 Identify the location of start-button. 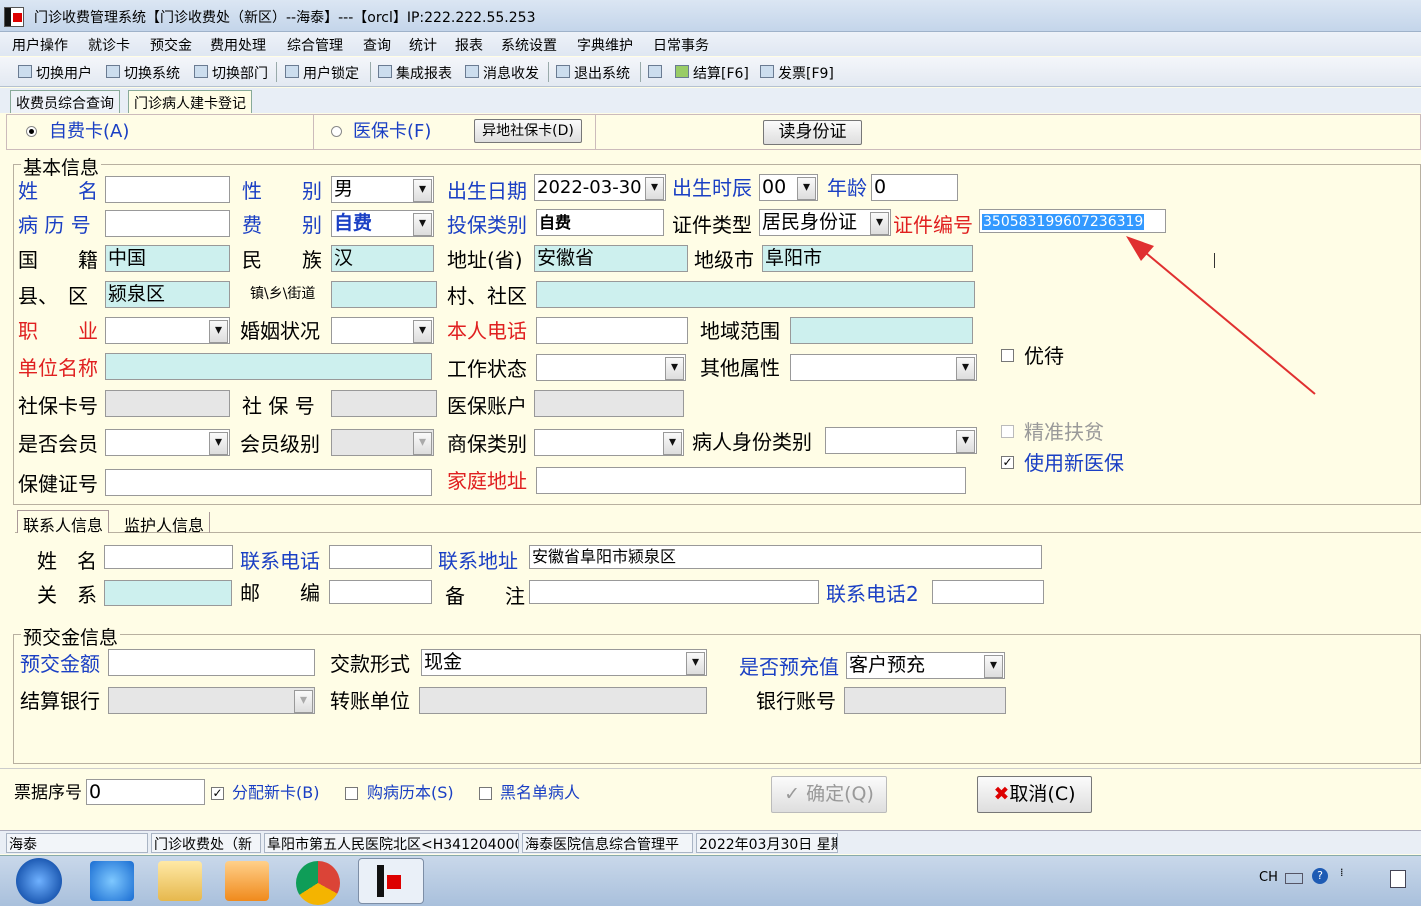
(39, 881).